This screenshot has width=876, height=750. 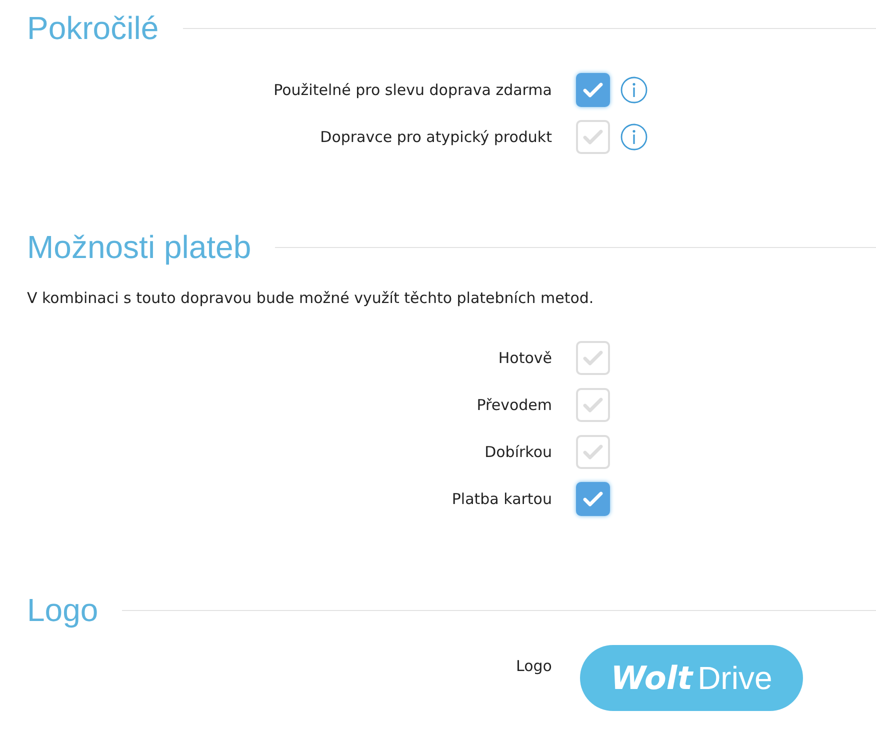 What do you see at coordinates (139, 247) in the screenshot?
I see `section-heading: Možnosti plateb` at bounding box center [139, 247].